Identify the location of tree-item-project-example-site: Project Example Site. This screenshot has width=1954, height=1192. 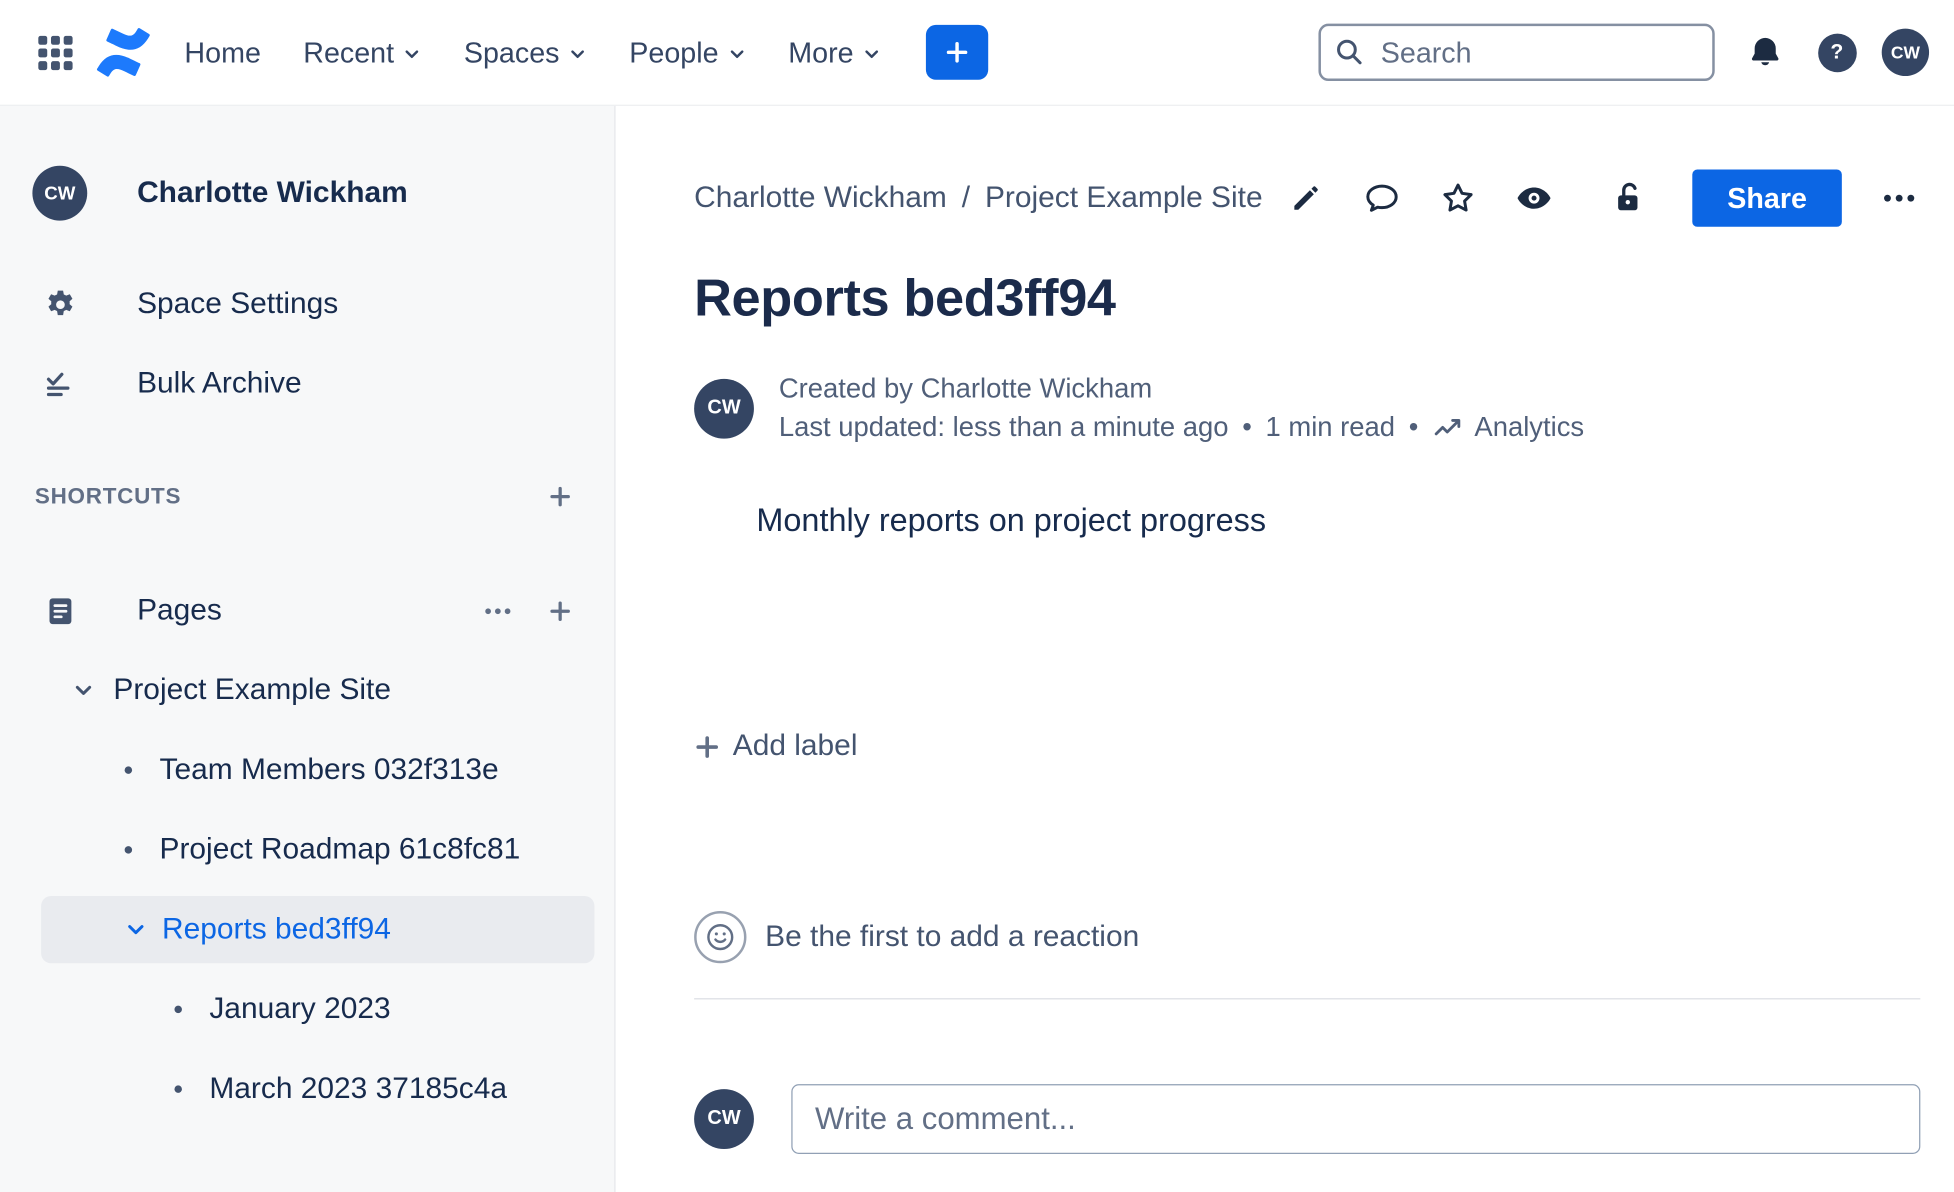
(307, 691).